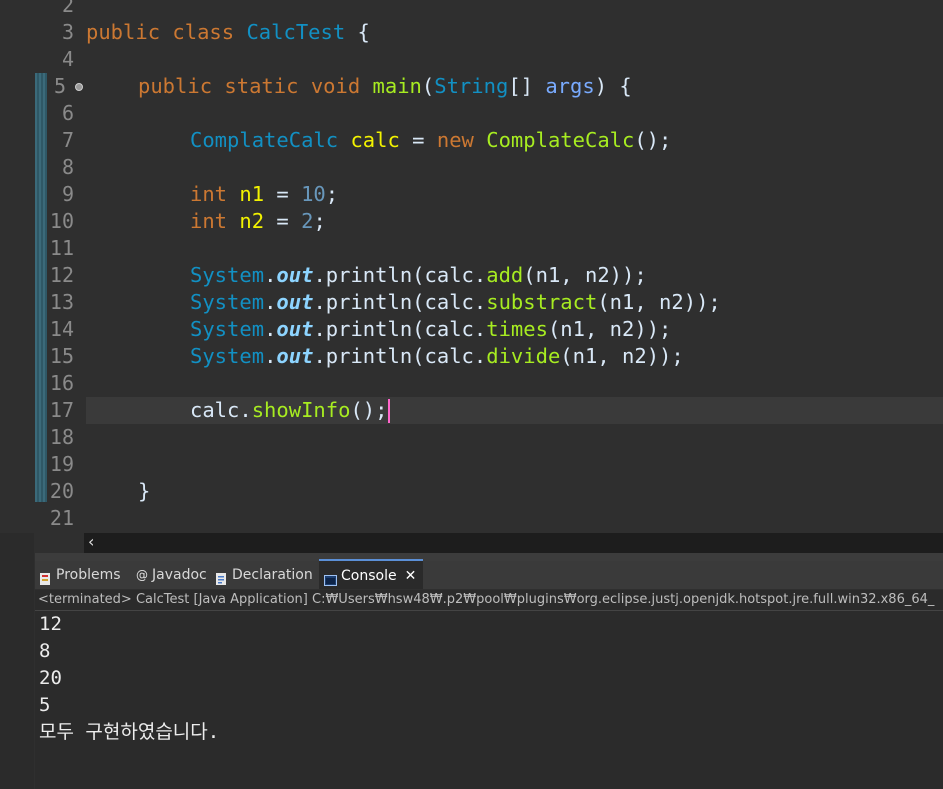 This screenshot has width=943, height=789. Describe the element at coordinates (527, 86) in the screenshot. I see `code-punct: []` at that location.